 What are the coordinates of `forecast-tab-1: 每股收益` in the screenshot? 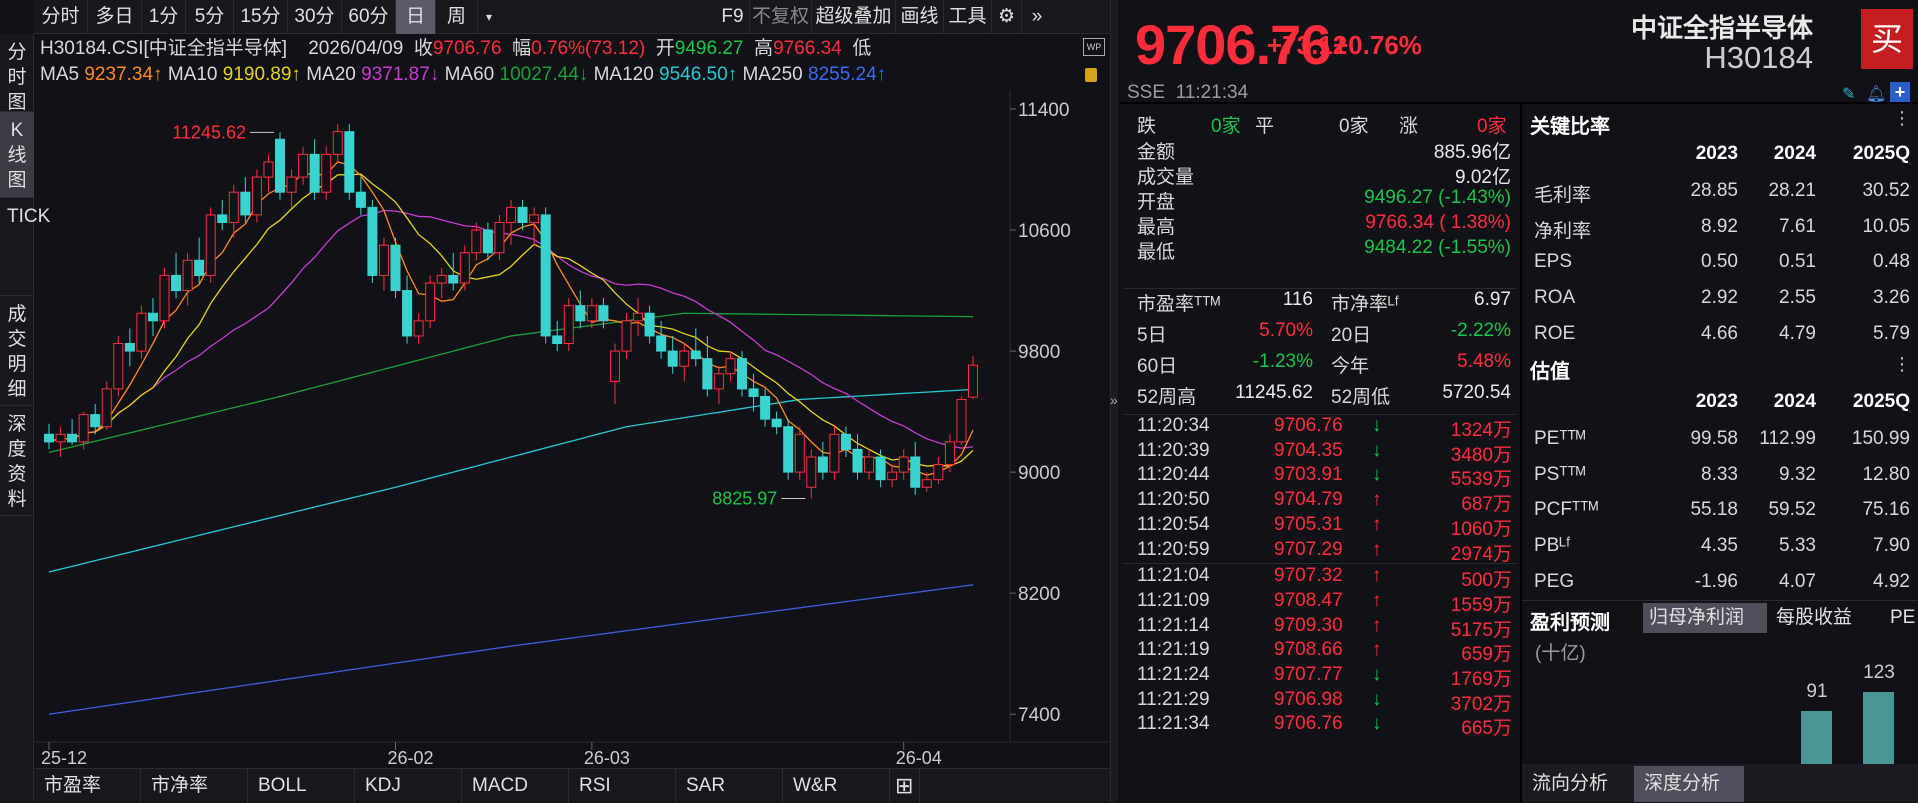 It's located at (1825, 618).